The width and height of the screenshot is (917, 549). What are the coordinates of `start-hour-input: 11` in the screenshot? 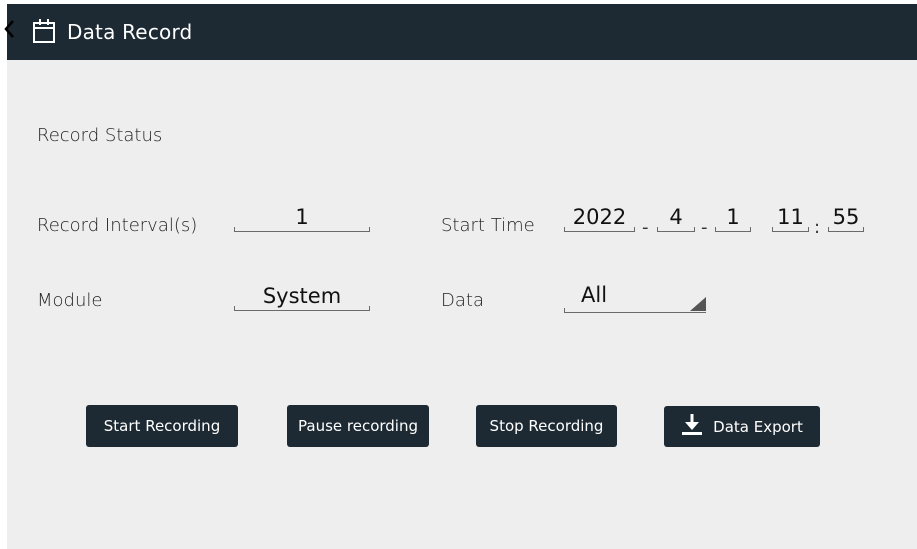 It's located at (790, 217).